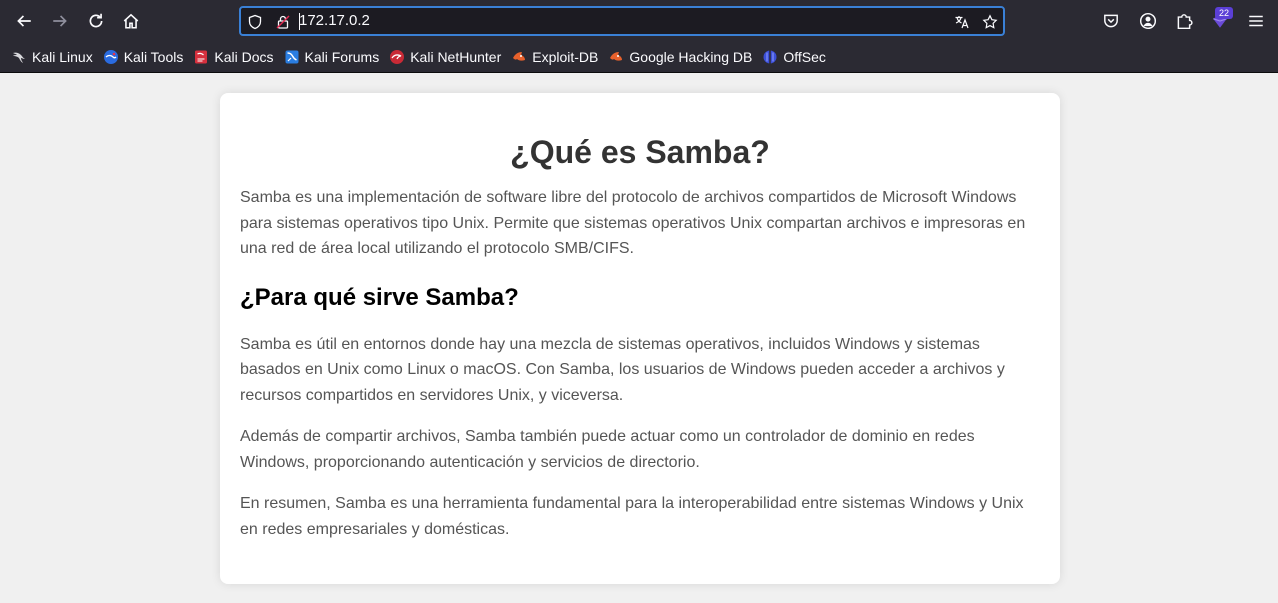  I want to click on bookmark-kali-tools: Kali Tools, so click(143, 57).